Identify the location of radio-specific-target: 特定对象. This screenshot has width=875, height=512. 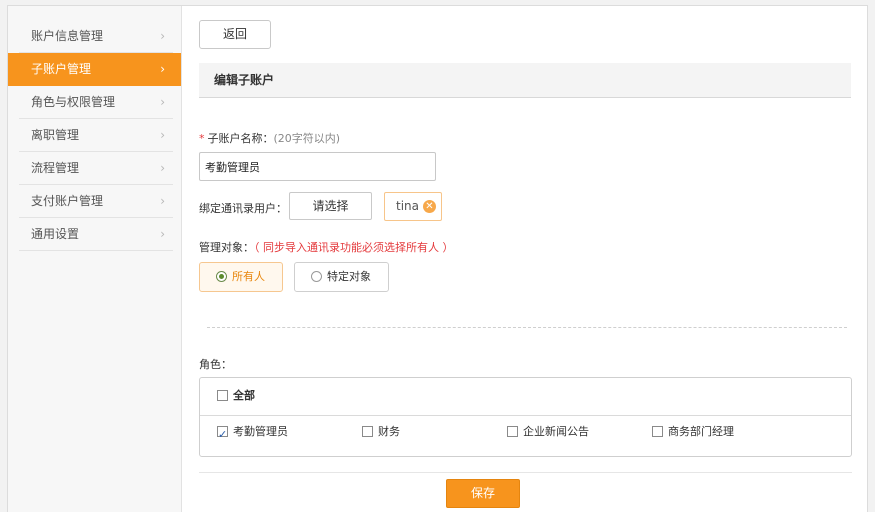
(341, 277).